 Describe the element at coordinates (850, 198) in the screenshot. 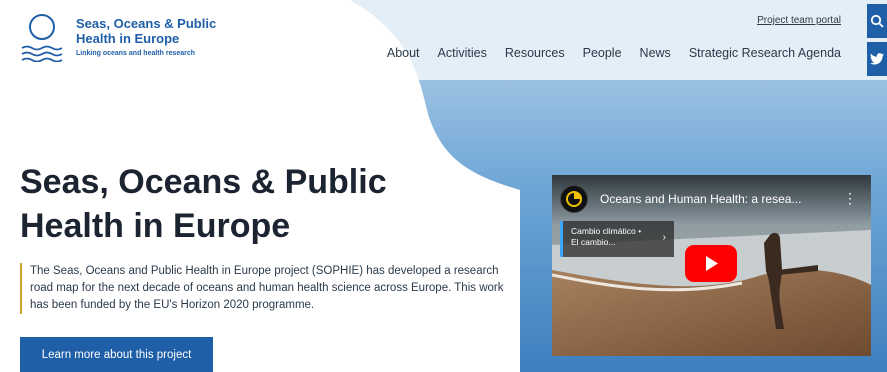

I see `more-vert-icon: ⋮` at that location.